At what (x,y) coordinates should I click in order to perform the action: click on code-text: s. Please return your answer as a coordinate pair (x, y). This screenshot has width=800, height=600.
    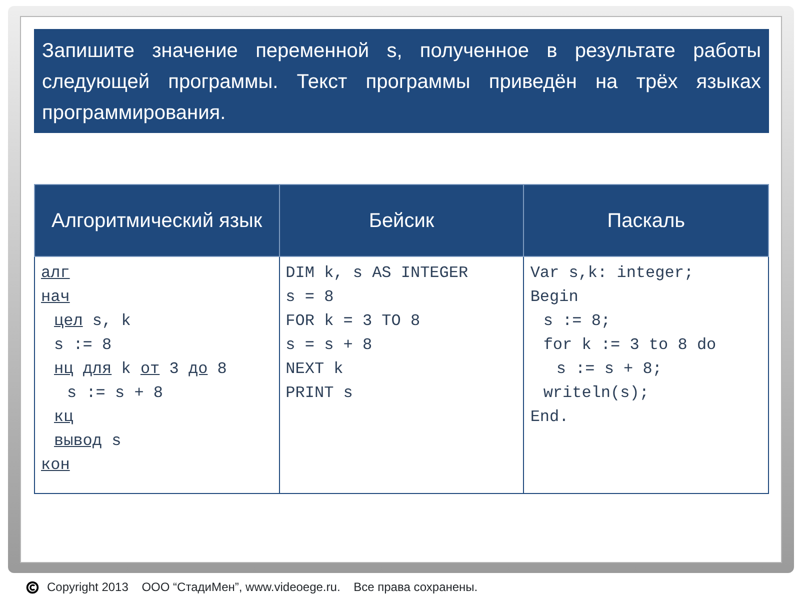
    Looking at the image, I should click on (117, 441).